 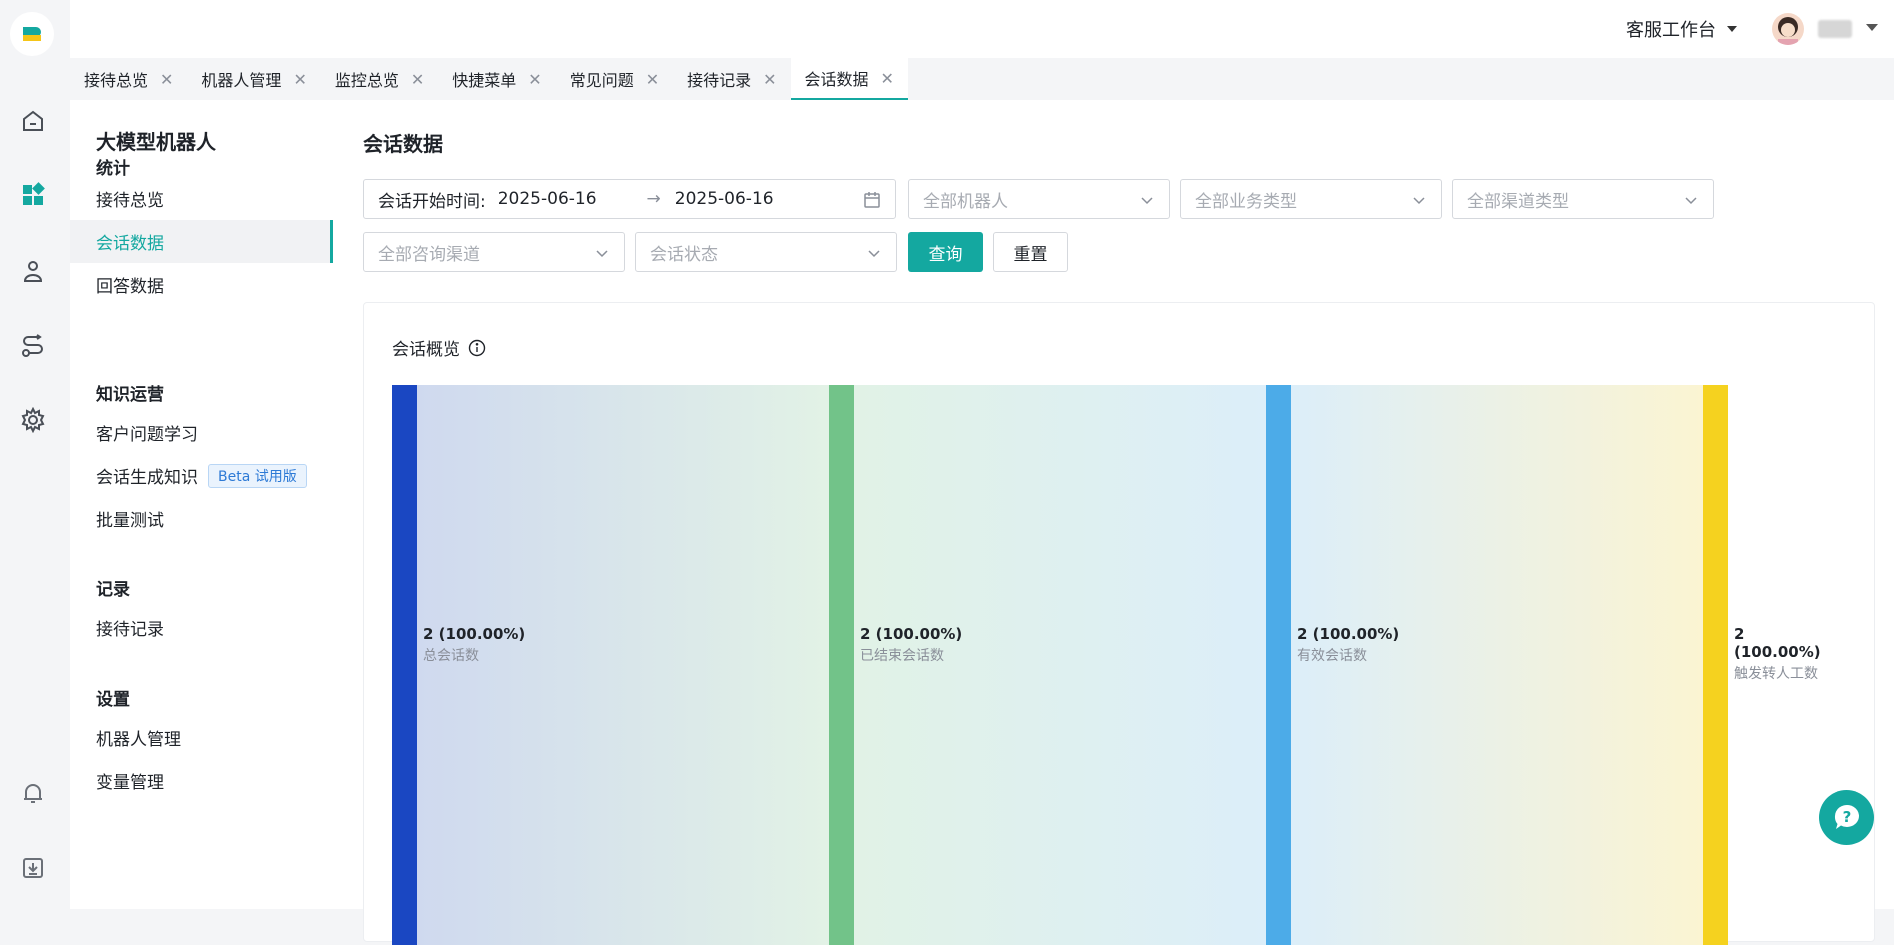 I want to click on sidebar-item-answer-data: 回答数据, so click(x=201, y=284).